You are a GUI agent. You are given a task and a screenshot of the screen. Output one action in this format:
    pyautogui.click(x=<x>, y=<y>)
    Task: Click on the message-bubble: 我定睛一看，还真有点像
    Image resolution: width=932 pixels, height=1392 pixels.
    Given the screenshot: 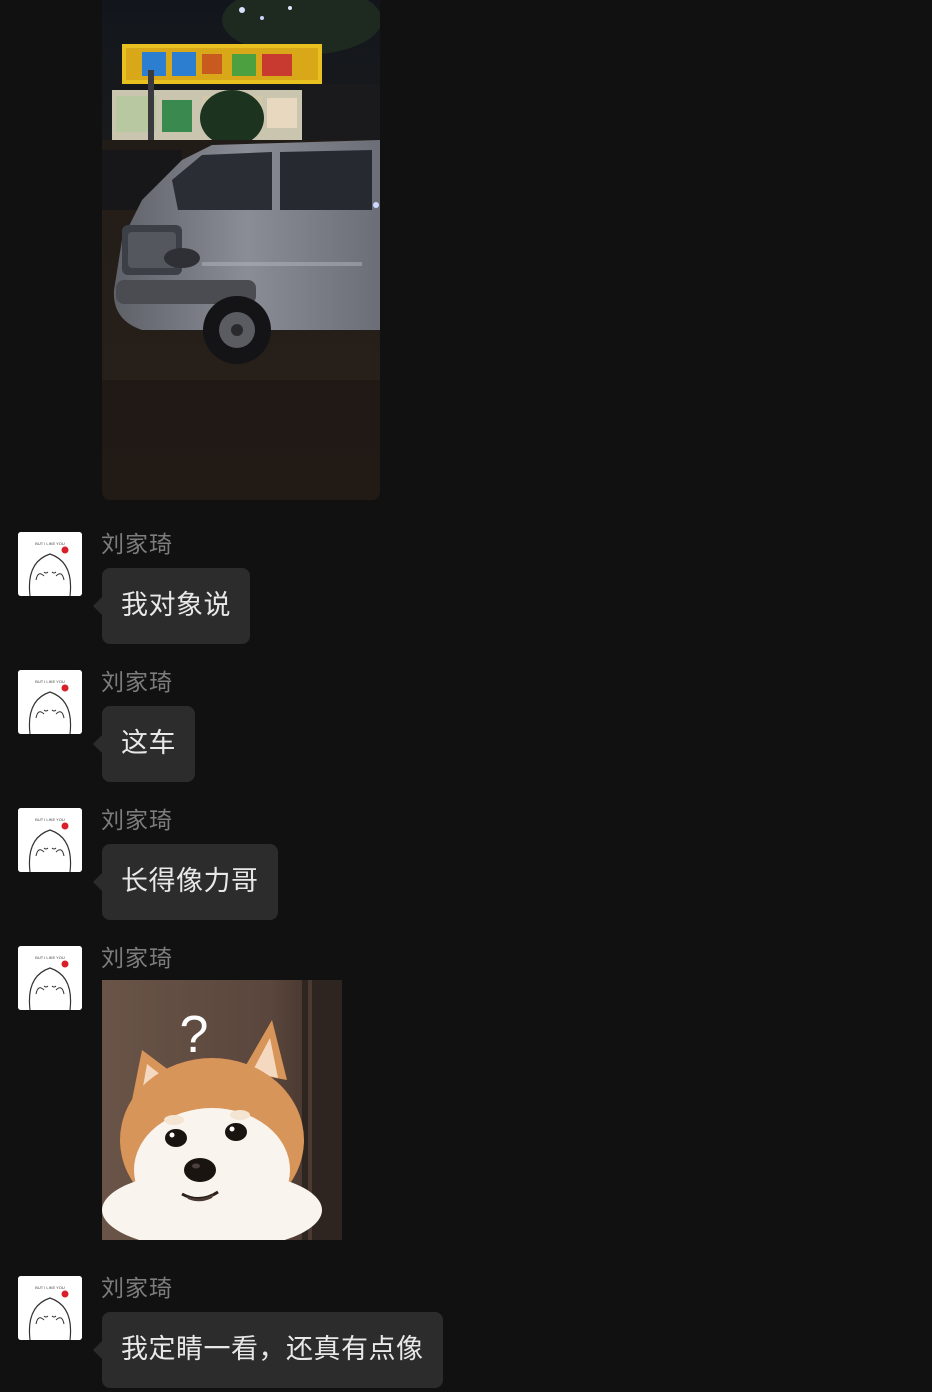 What is the action you would take?
    pyautogui.click(x=268, y=1350)
    